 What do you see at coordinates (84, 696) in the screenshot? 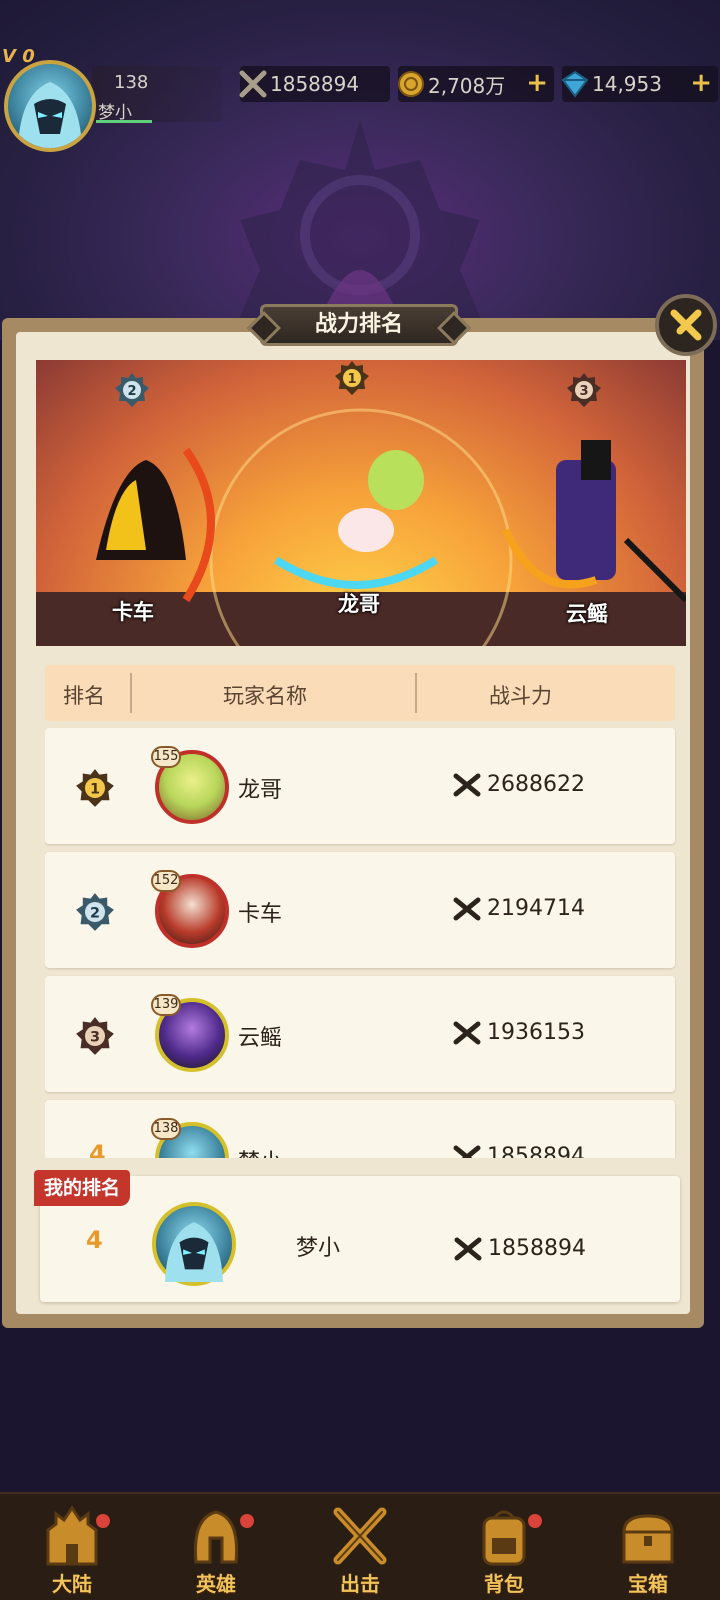
I see `column-rank: 排名` at bounding box center [84, 696].